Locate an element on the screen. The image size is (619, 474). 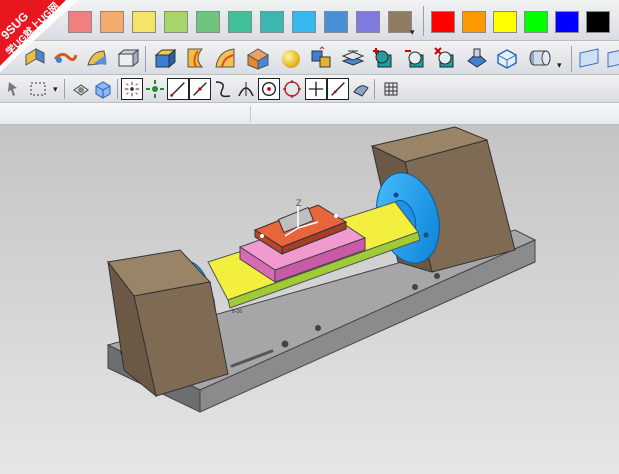
modeling-toolbar: ▾ is located at coordinates (309, 58).